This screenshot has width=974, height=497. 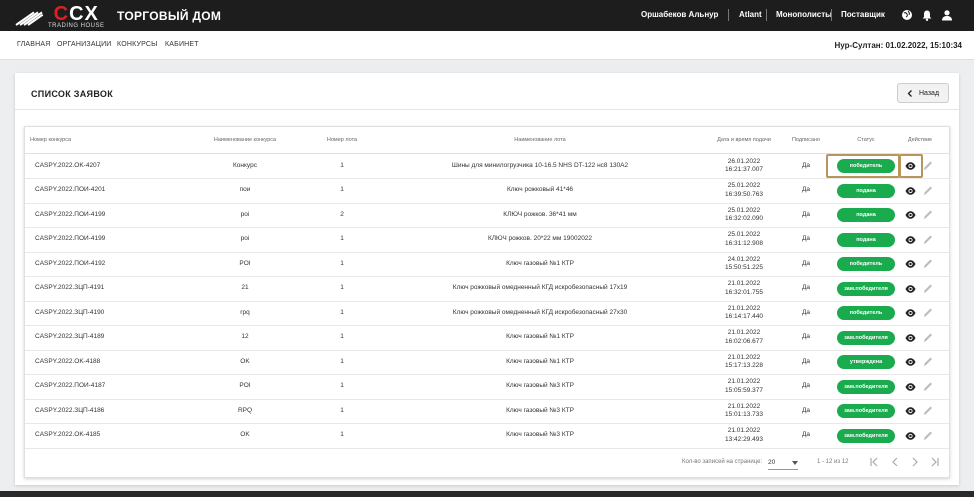 I want to click on cell-date: 25.01.2022, so click(x=744, y=210).